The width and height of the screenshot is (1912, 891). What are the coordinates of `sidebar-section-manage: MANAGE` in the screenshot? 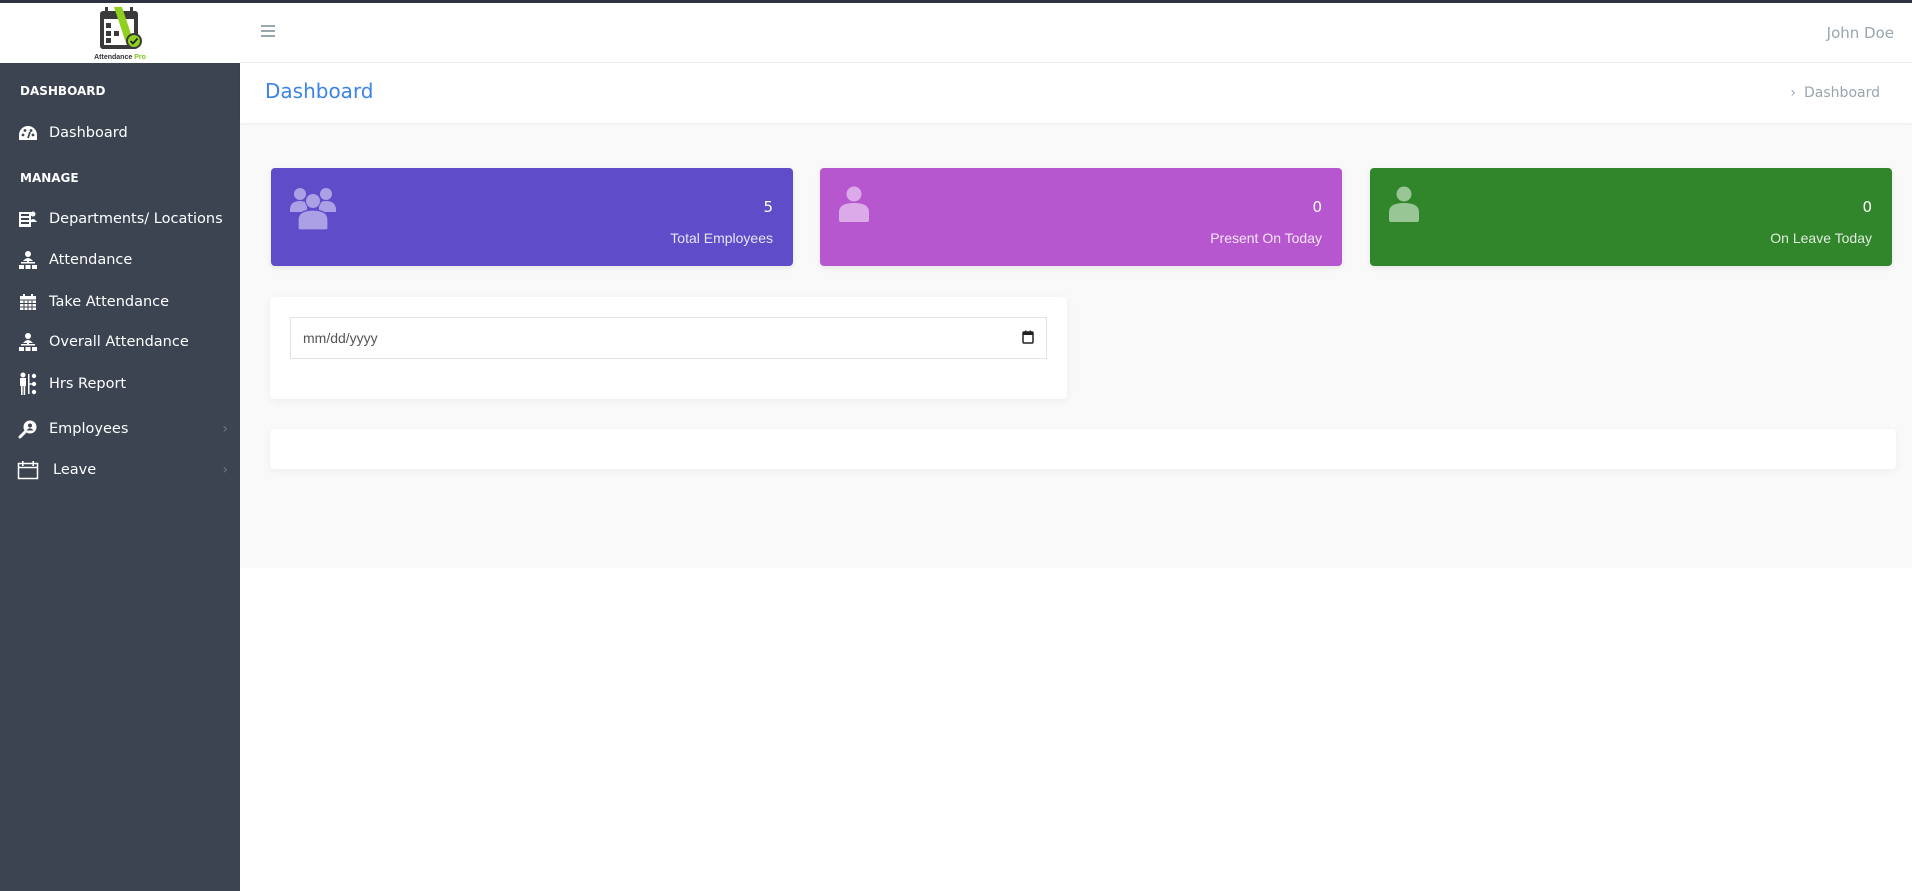 It's located at (49, 178).